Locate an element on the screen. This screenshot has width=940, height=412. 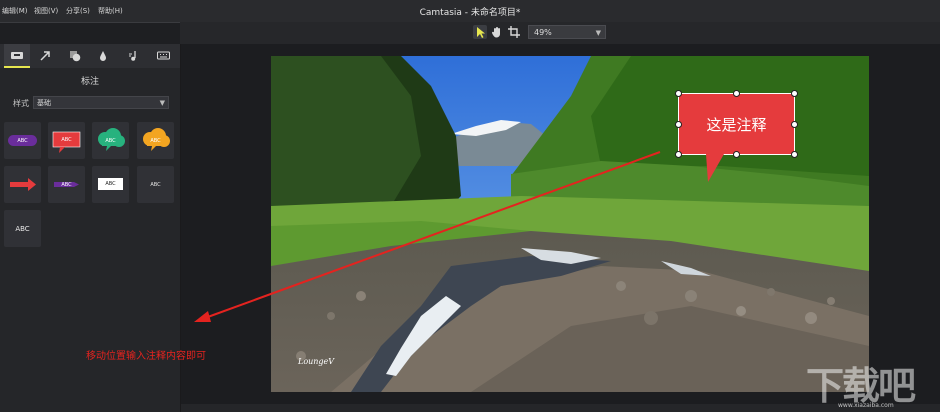
pointer-icon is located at coordinates (480, 32).